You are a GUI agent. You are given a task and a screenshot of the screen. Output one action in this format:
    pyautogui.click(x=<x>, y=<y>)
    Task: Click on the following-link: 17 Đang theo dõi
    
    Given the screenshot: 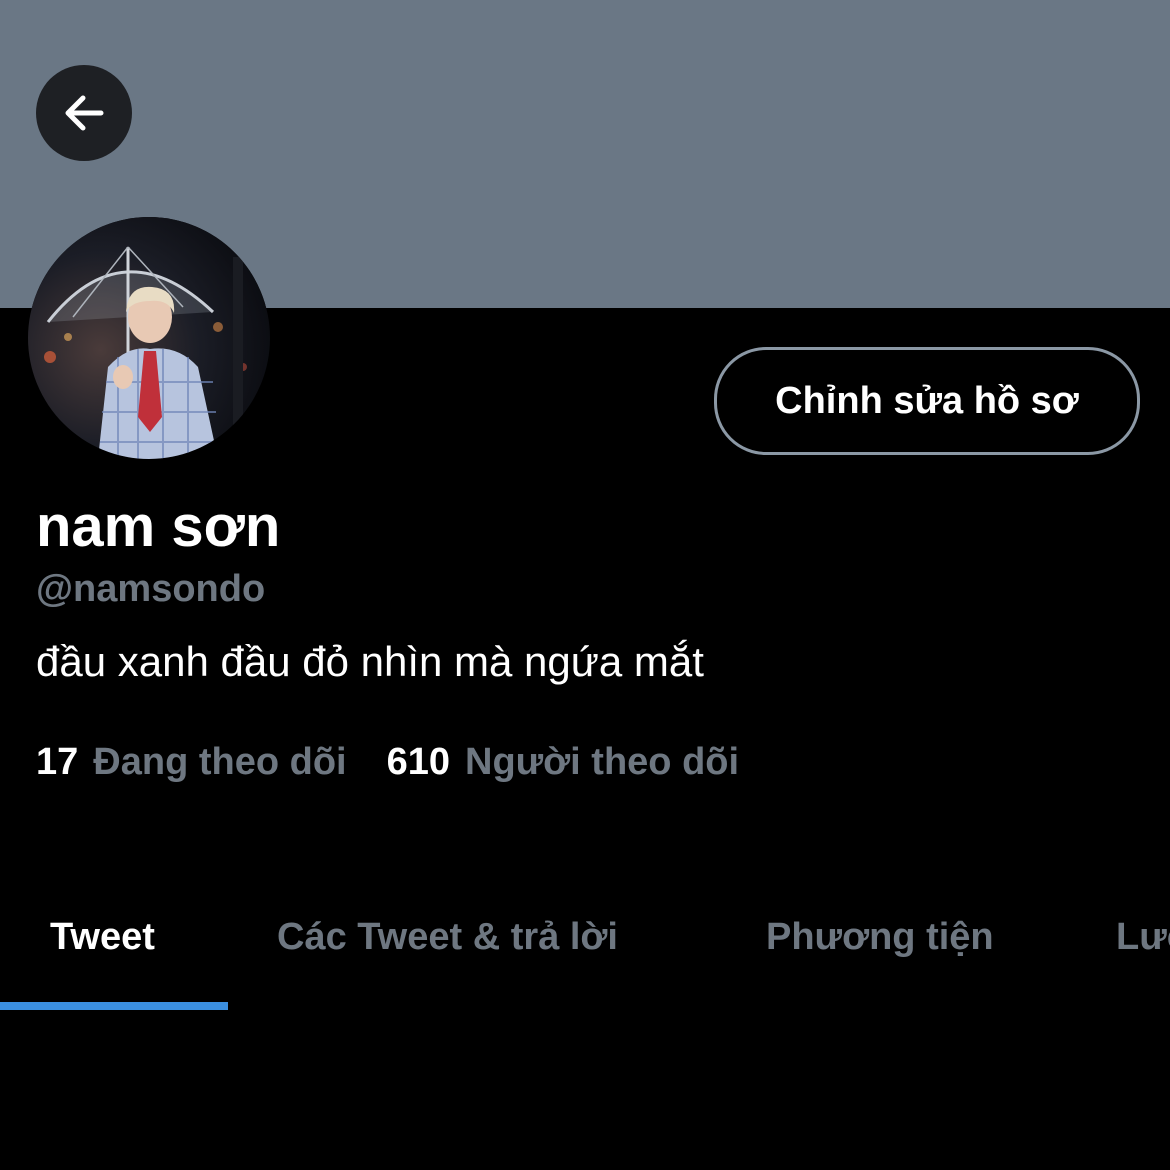 What is the action you would take?
    pyautogui.click(x=191, y=762)
    